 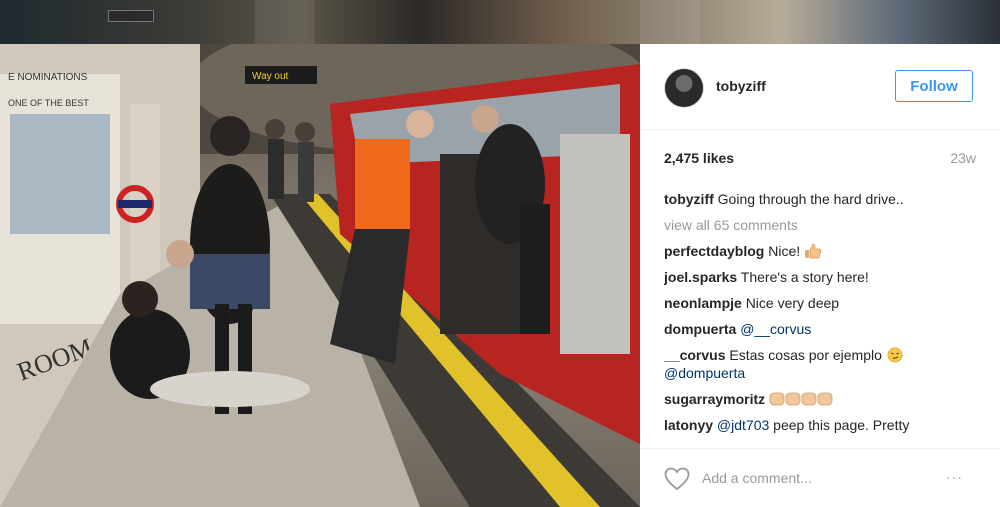 What do you see at coordinates (703, 303) in the screenshot?
I see `comment-username: neonlampje` at bounding box center [703, 303].